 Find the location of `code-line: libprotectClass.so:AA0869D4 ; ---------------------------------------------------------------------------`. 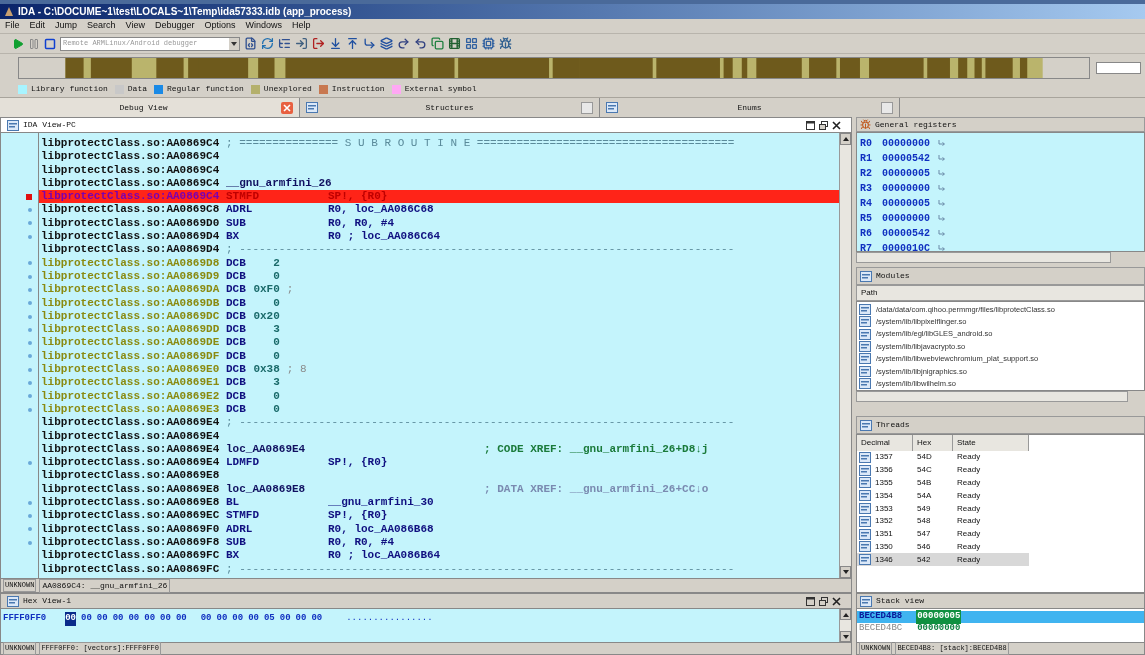

code-line: libprotectClass.so:AA0869D4 ; --------------------------------------------------------------------------- is located at coordinates (439, 250).